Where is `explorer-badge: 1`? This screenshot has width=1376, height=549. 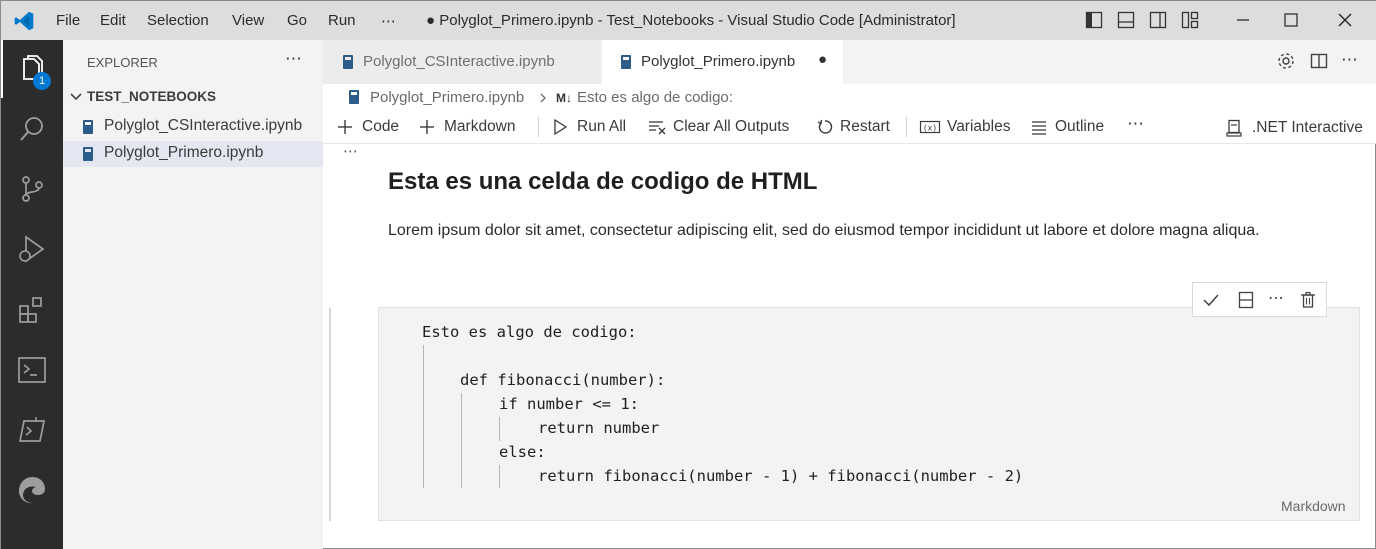
explorer-badge: 1 is located at coordinates (42, 81).